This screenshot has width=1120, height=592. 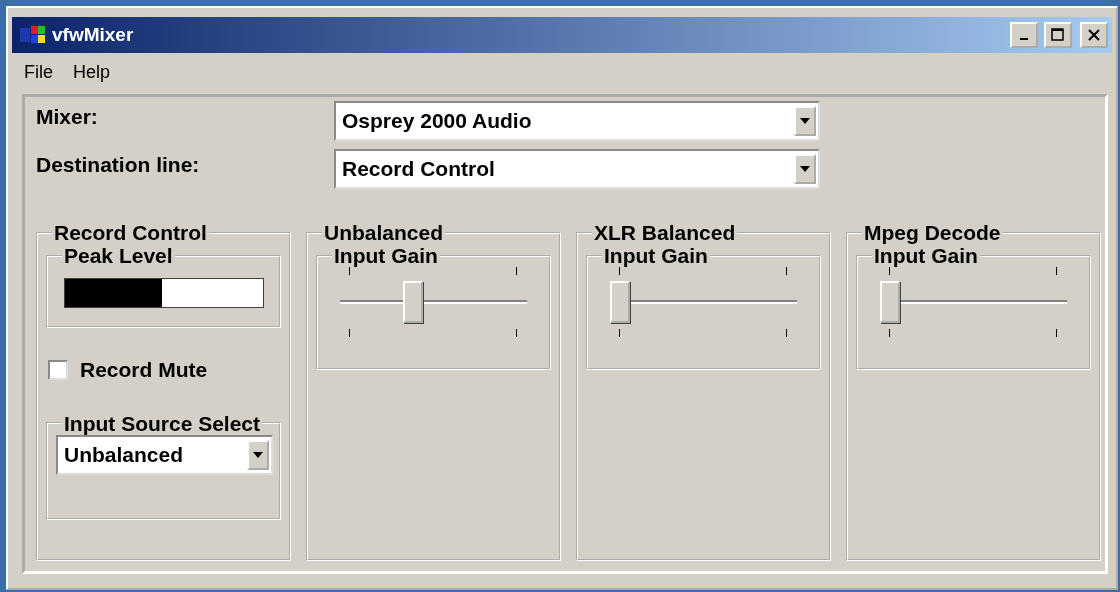 I want to click on checkbox, so click(x=58, y=369).